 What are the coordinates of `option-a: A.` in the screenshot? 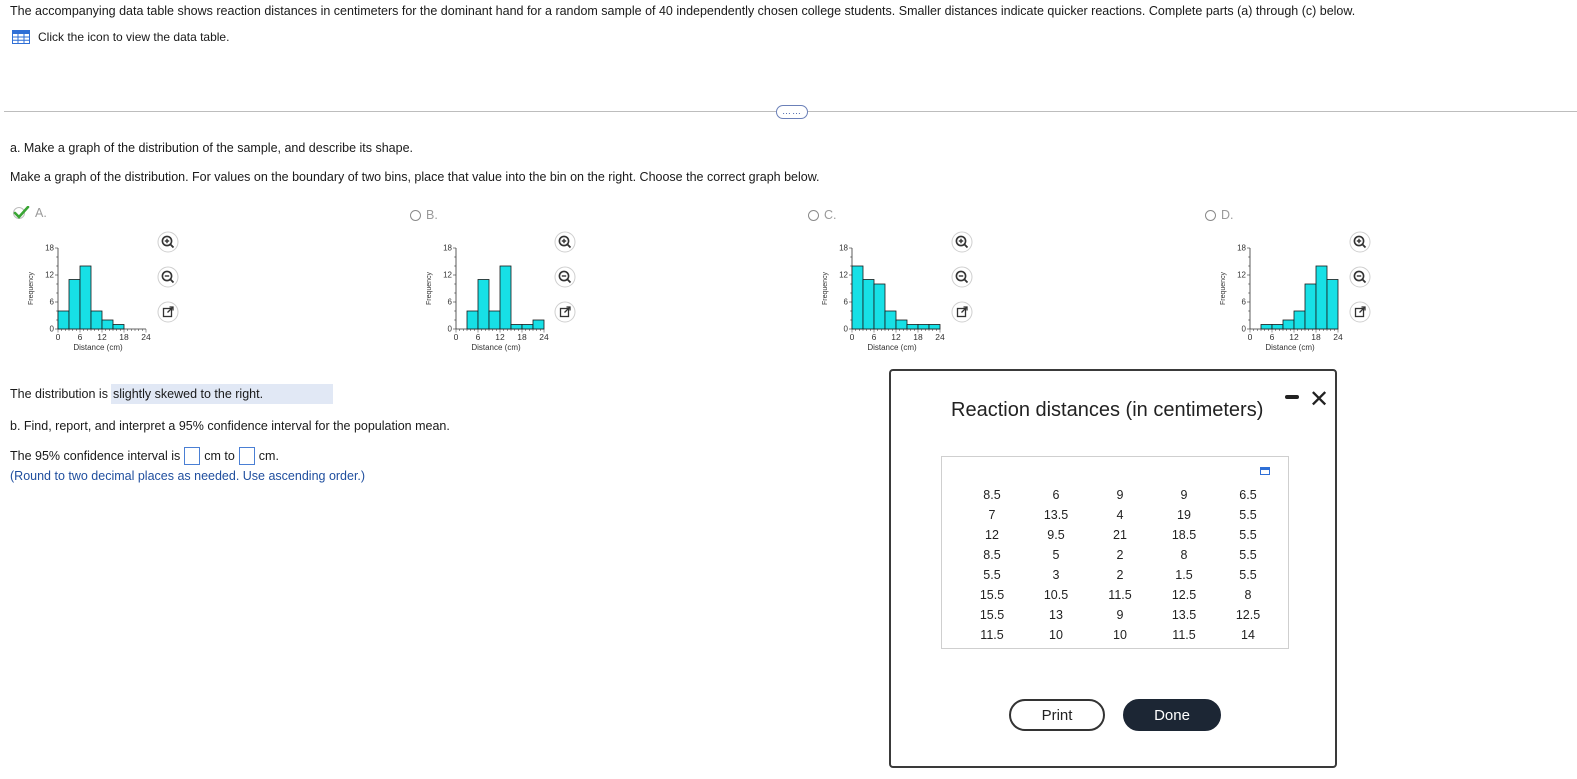 It's located at (29, 213).